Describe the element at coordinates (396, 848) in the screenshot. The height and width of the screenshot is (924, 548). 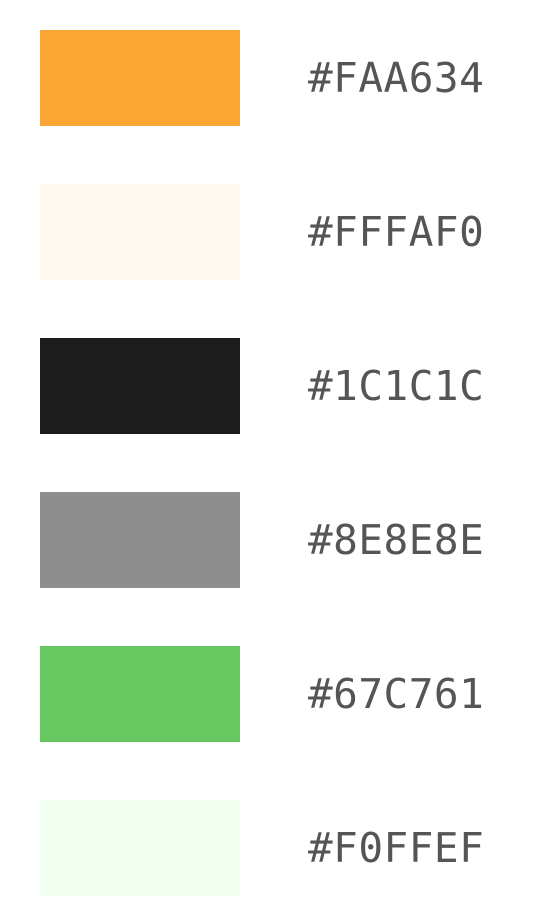
I see `hex-label-mint: #F0FFEF` at that location.